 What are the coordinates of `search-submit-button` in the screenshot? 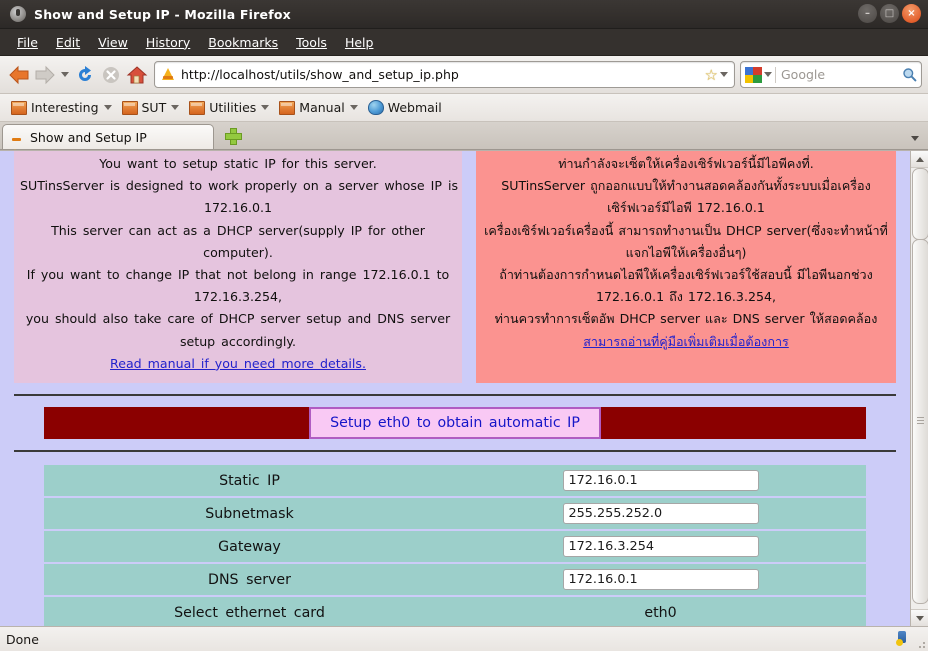 It's located at (909, 74).